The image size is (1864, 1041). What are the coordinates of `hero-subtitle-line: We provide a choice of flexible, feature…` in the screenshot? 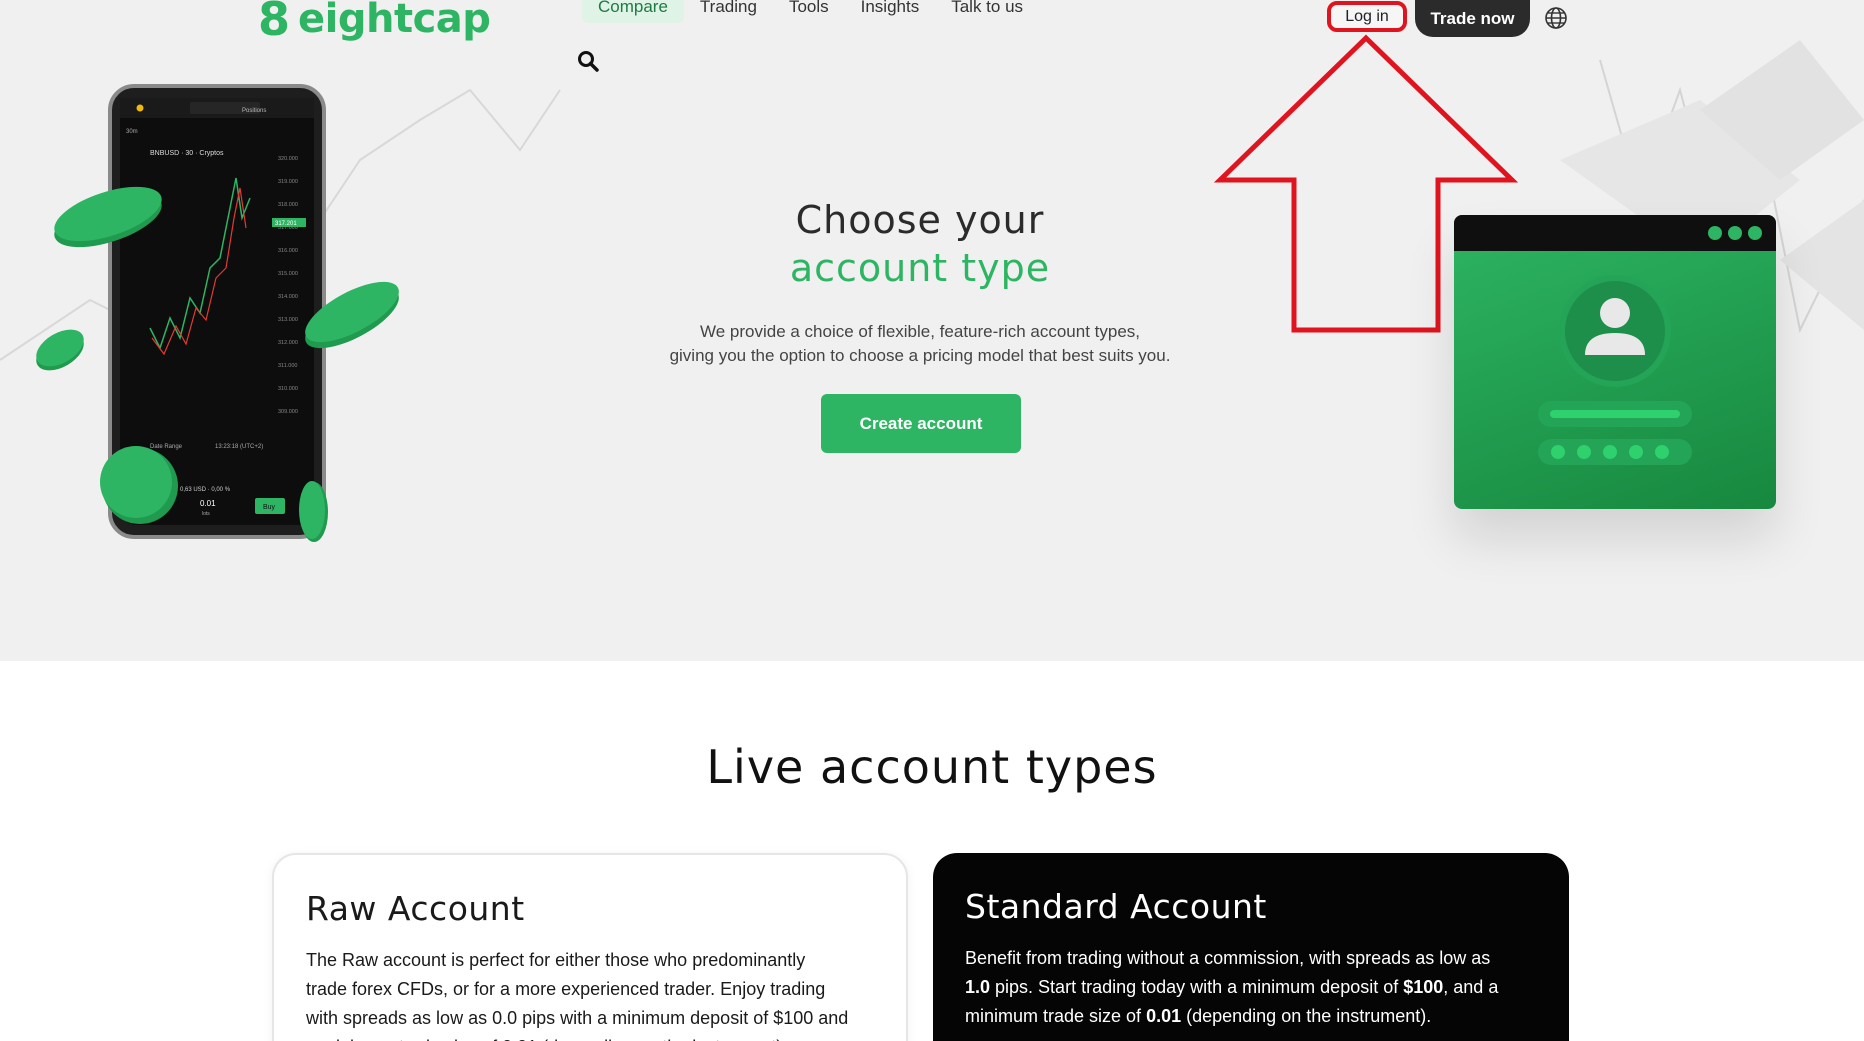 It's located at (920, 331).